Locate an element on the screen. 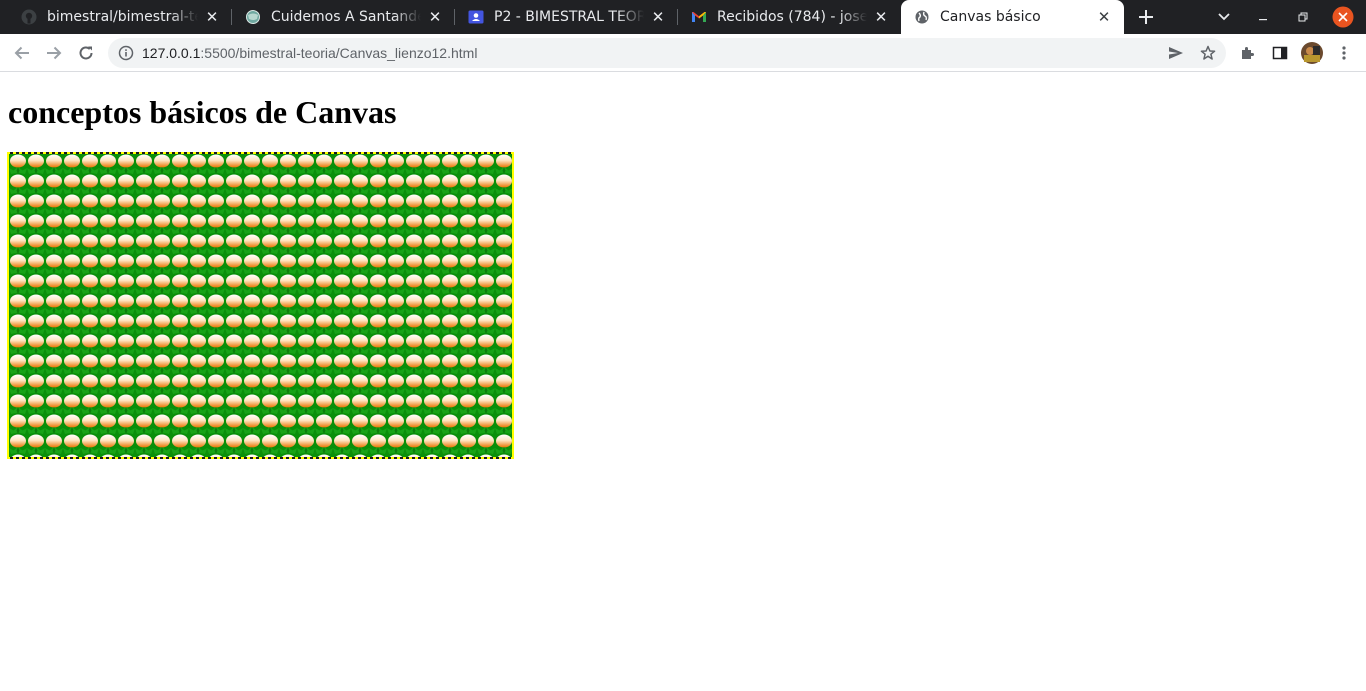 This screenshot has width=1366, height=691. send-button is located at coordinates (1176, 53).